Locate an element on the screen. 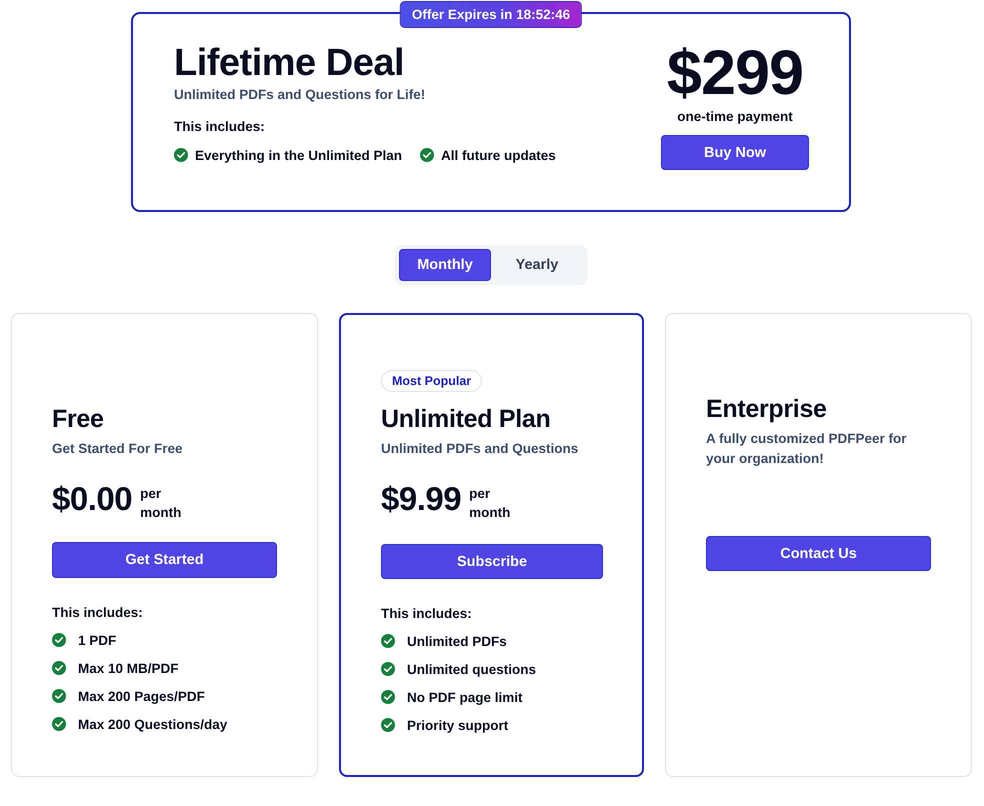 This screenshot has height=806, width=984. price-note: one-time payment is located at coordinates (735, 117).